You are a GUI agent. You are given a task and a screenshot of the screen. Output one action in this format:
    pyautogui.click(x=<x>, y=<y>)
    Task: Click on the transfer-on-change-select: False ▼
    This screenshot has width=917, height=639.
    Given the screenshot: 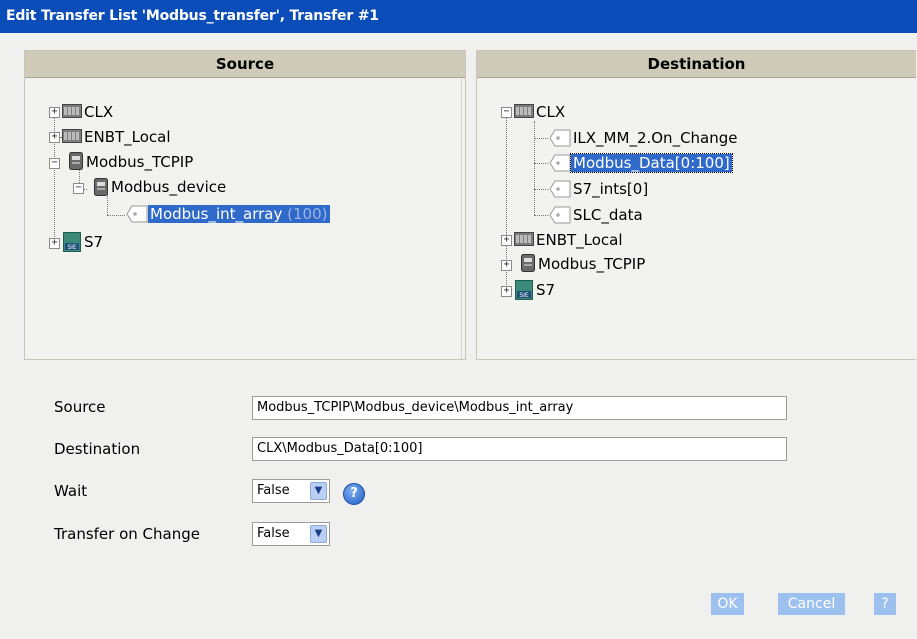 What is the action you would take?
    pyautogui.click(x=291, y=534)
    